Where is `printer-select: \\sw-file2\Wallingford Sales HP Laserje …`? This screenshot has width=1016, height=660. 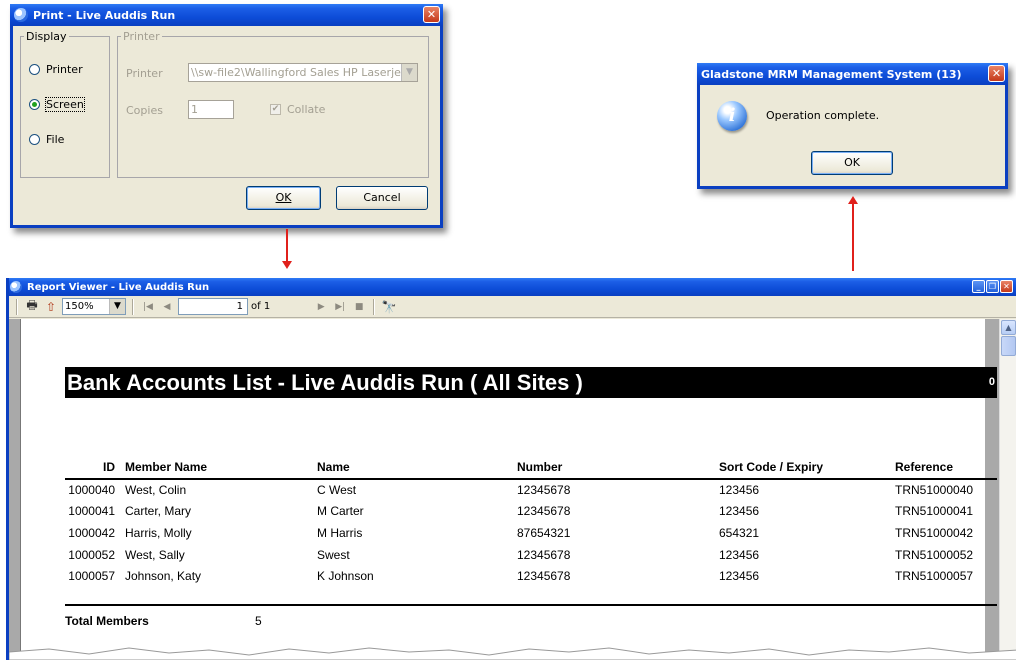 printer-select: \\sw-file2\Wallingford Sales HP Laserje … is located at coordinates (303, 72).